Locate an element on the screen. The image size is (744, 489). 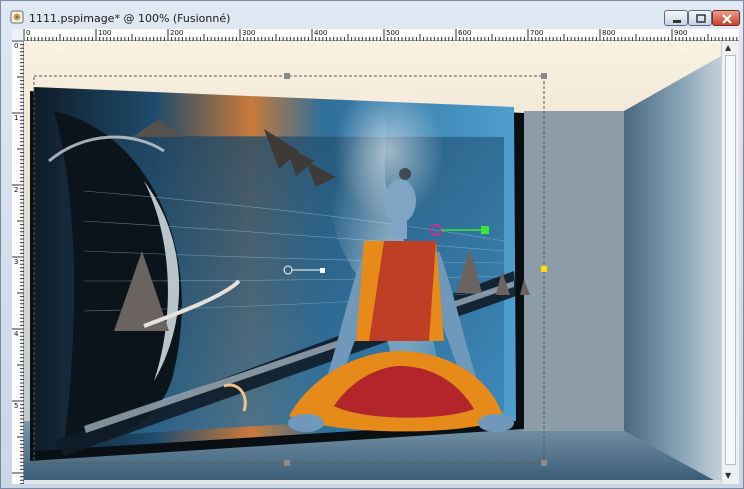
scroll-down-icon: ▼ is located at coordinates (728, 475).